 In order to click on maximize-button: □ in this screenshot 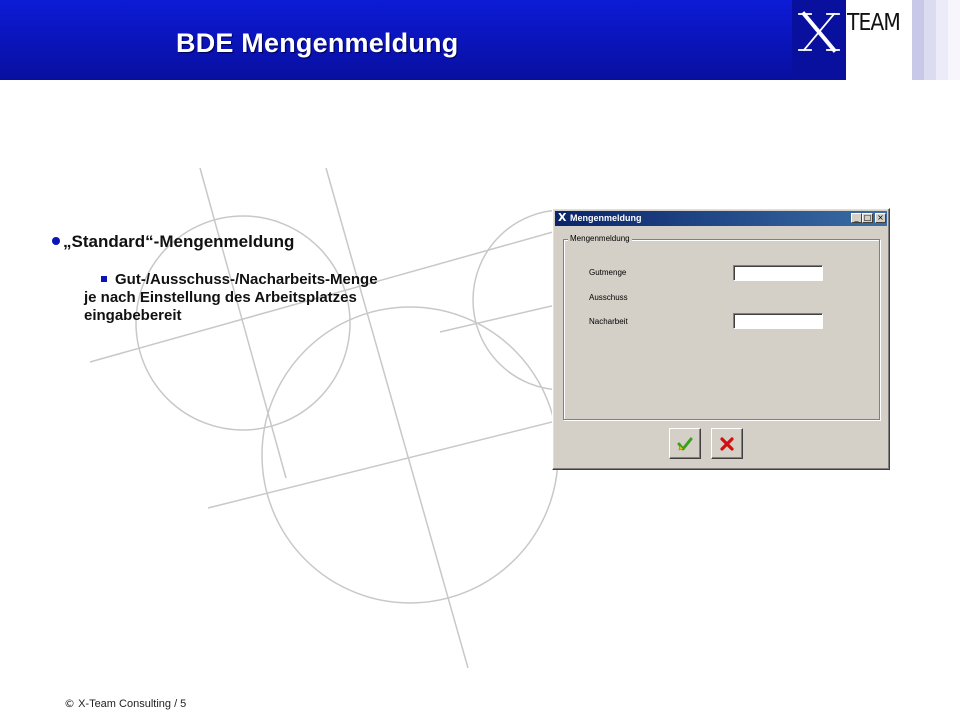, I will do `click(867, 218)`.